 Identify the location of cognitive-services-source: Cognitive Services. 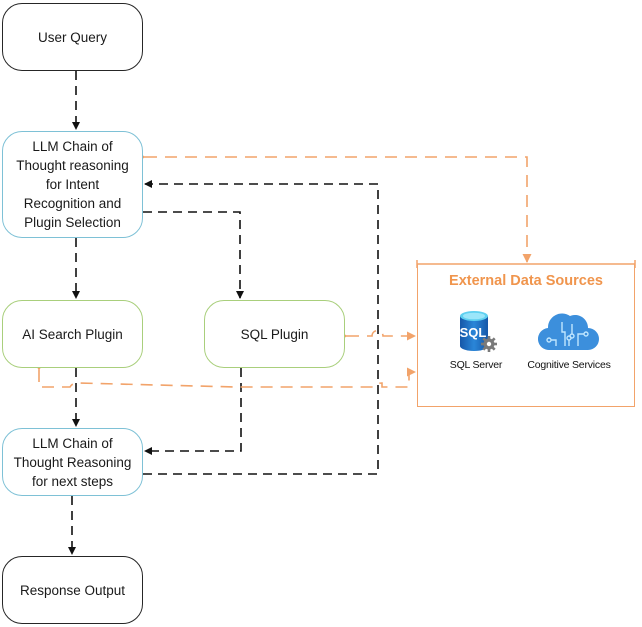
(569, 340).